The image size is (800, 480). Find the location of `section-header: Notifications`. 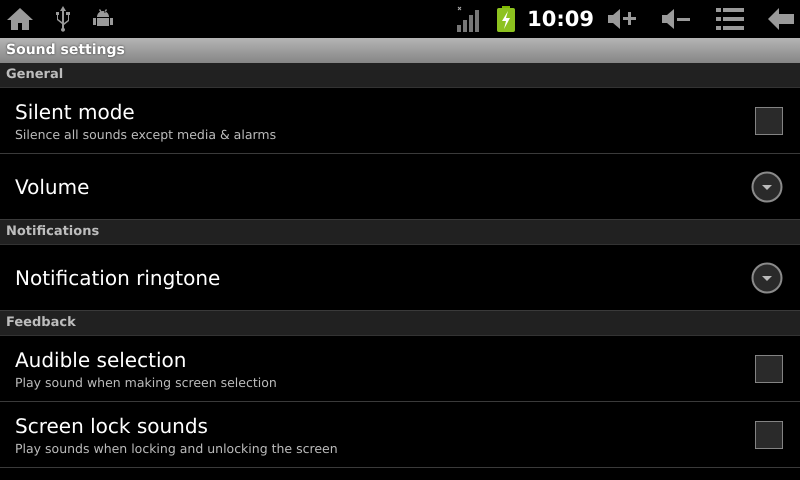

section-header: Notifications is located at coordinates (400, 232).